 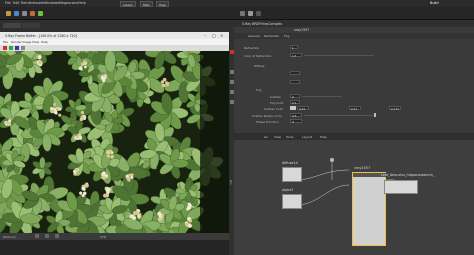 What do you see at coordinates (307, 137) in the screenshot?
I see `net-menu-layout: Layout` at bounding box center [307, 137].